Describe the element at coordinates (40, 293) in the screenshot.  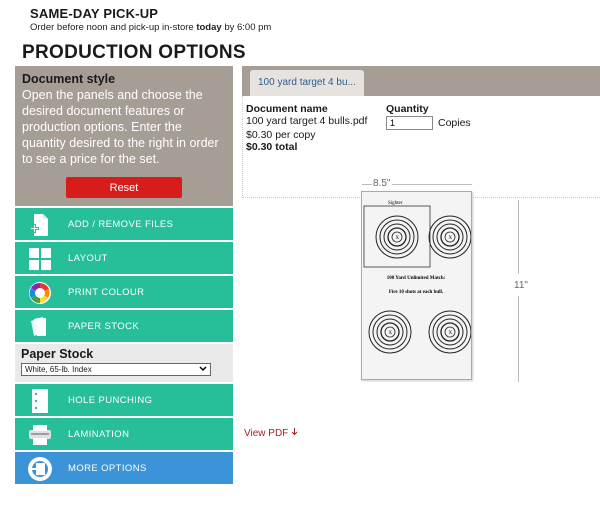
I see `color-wheel-icon` at that location.